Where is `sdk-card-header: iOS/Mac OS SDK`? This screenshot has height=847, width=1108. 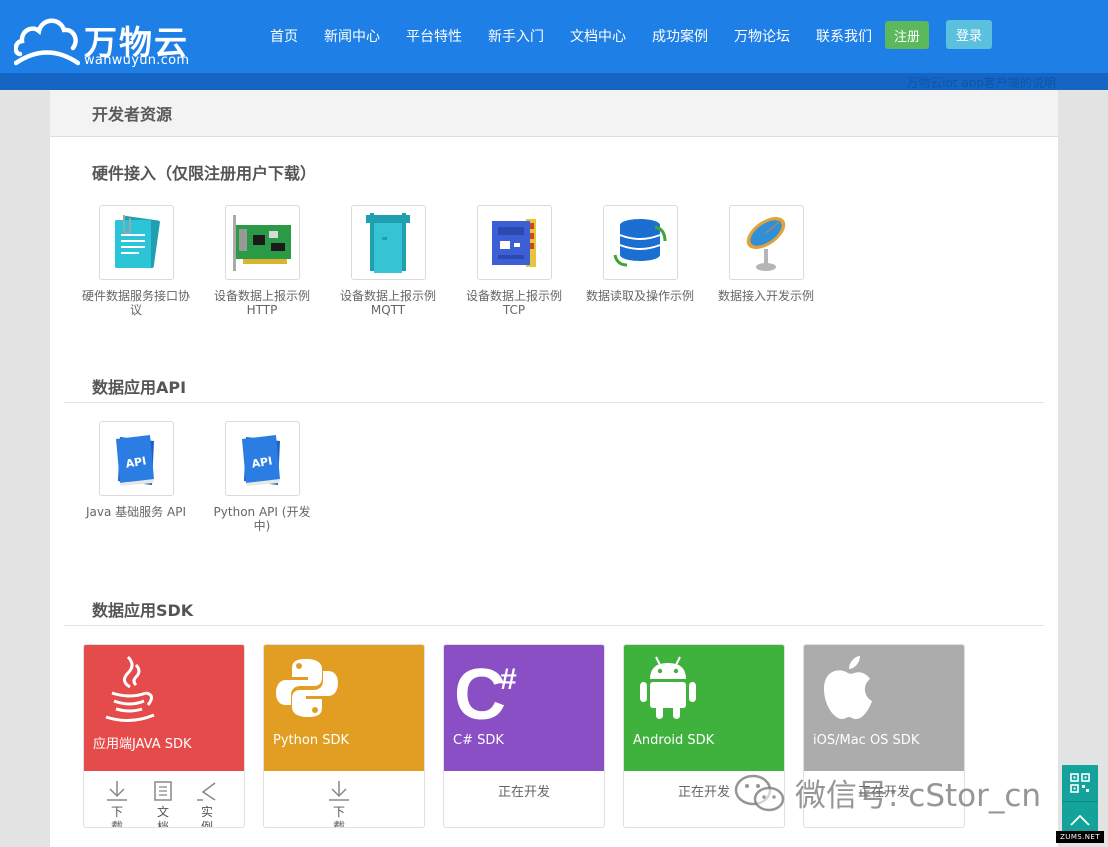
sdk-card-header: iOS/Mac OS SDK is located at coordinates (884, 708).